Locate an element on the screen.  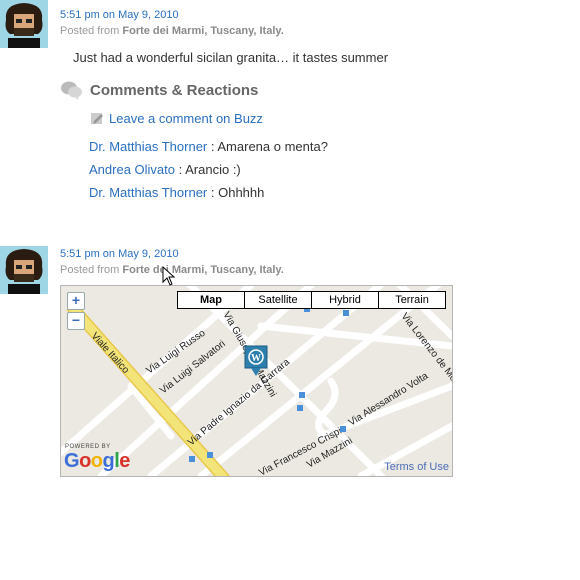
zoom-out-button: − is located at coordinates (76, 321).